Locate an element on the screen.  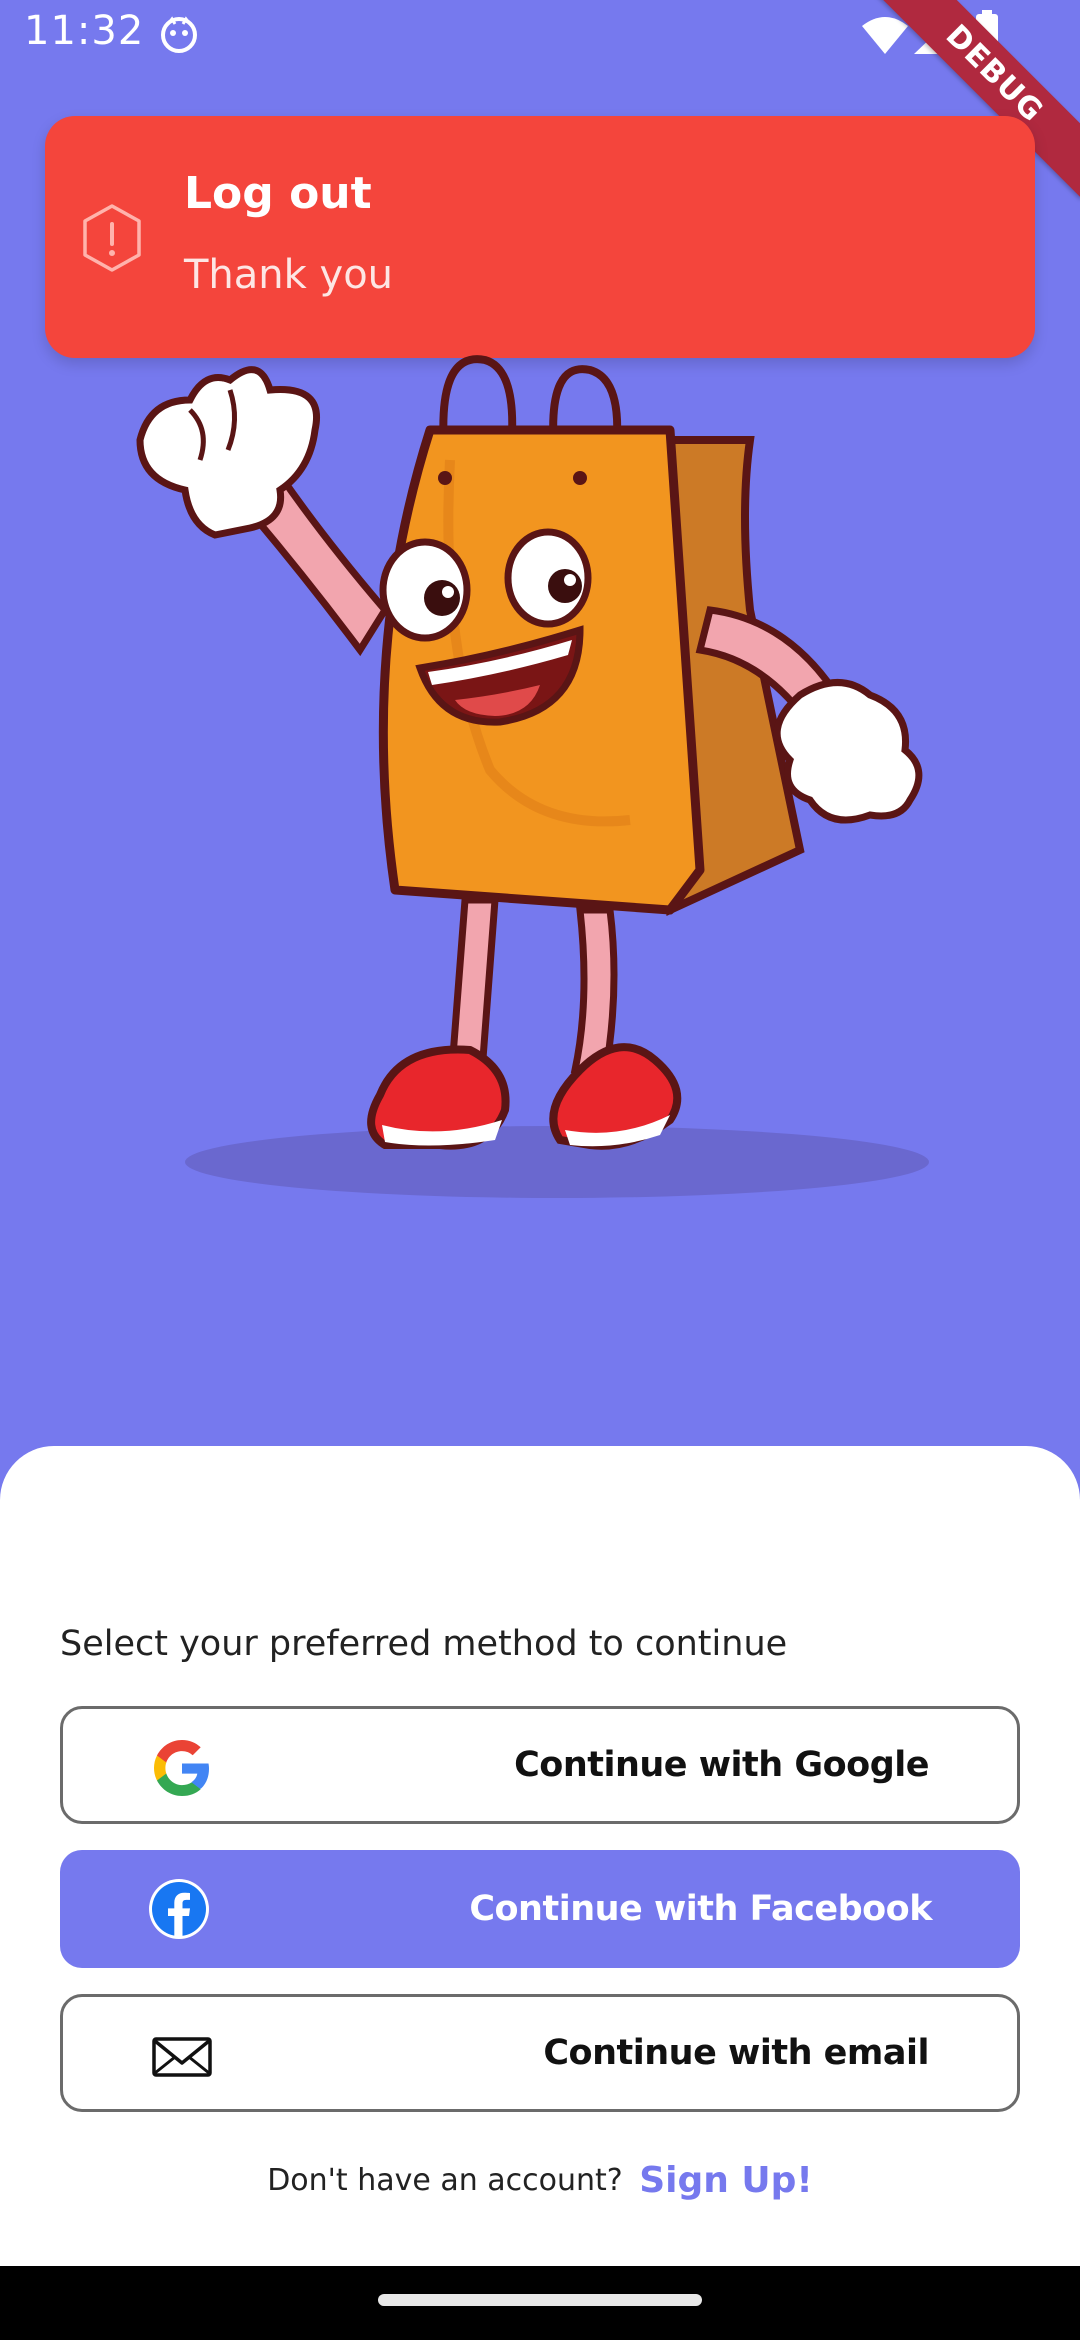
sheet-prompt: Select your preferred method to continue is located at coordinates (424, 1644).